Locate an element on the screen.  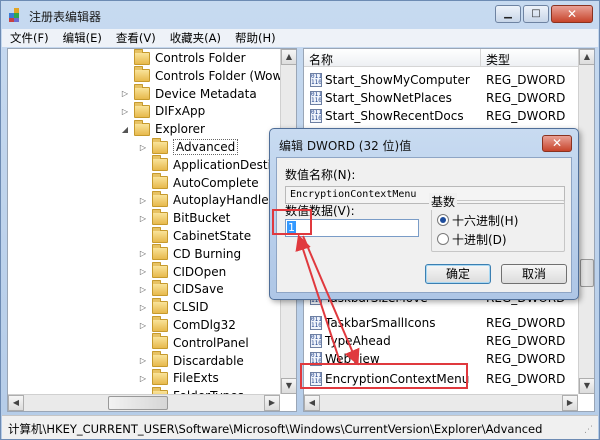
tree-item: ▷ FileExts is located at coordinates (178, 377).